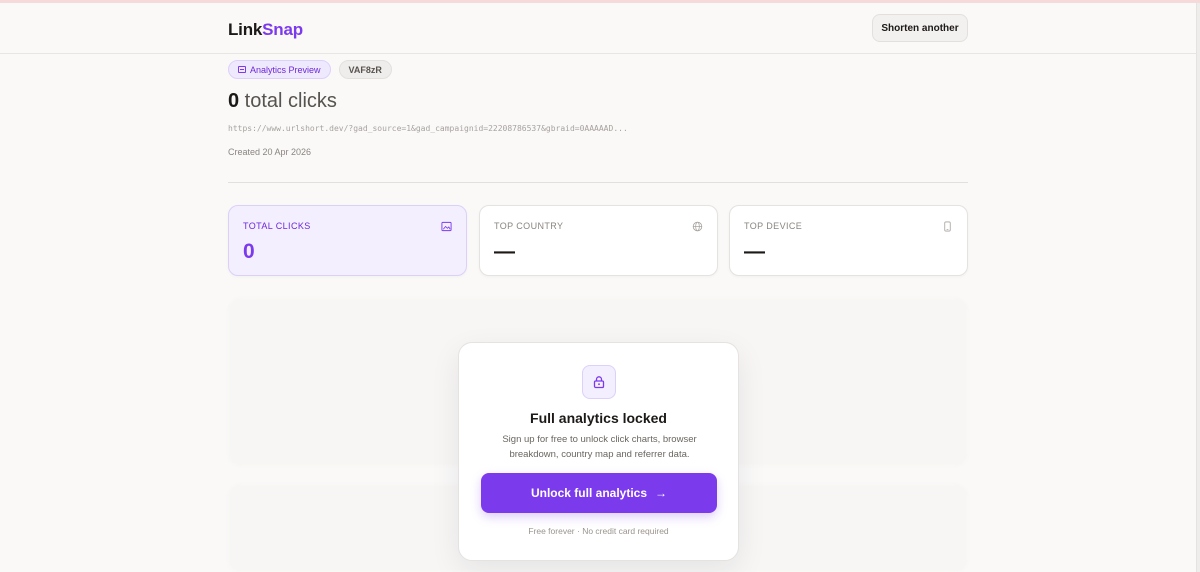 This screenshot has width=1200, height=572. Describe the element at coordinates (661, 493) in the screenshot. I see `arrow-right-icon: →` at that location.